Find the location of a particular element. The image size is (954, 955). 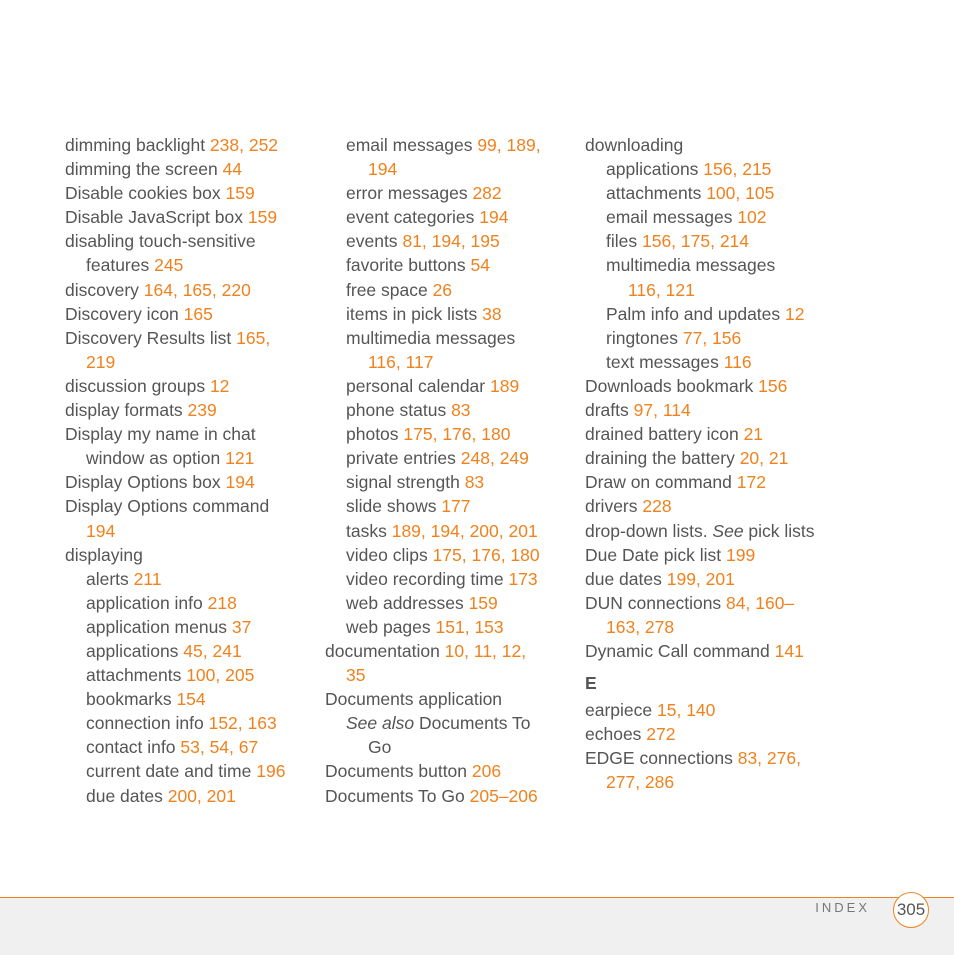

index-entry: Downloads bookmark 156 is located at coordinates (715, 386).